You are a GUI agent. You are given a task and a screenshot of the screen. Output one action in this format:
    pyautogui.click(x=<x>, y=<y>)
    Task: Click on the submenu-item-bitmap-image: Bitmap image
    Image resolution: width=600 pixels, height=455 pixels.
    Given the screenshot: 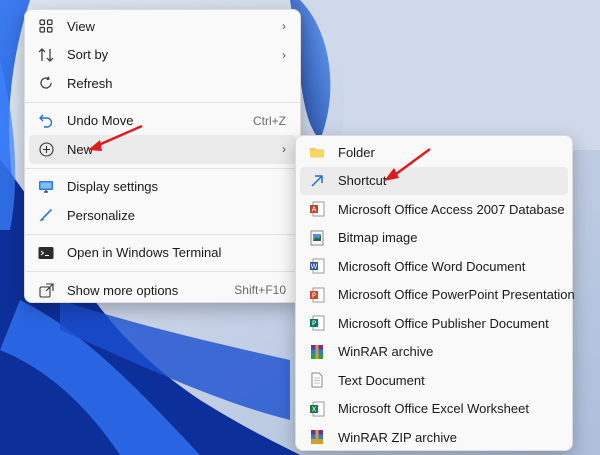 What is the action you would take?
    pyautogui.click(x=434, y=238)
    